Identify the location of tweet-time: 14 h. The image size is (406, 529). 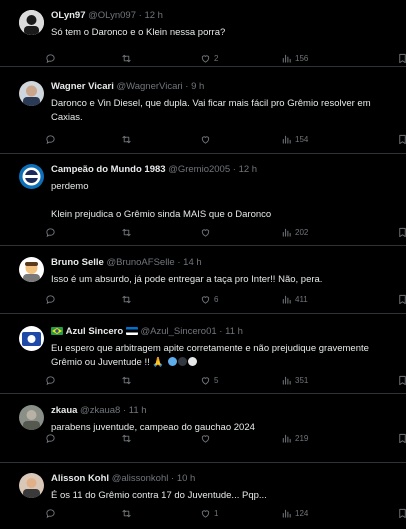
(192, 262).